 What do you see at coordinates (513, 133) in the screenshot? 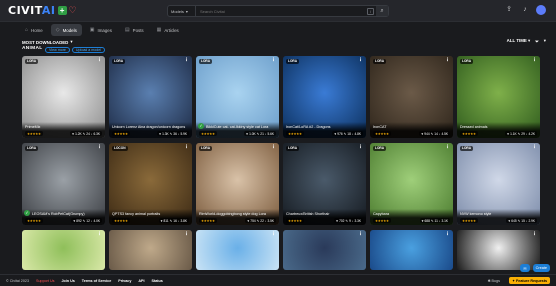
I see `stat-likes: 1.1K` at bounding box center [513, 133].